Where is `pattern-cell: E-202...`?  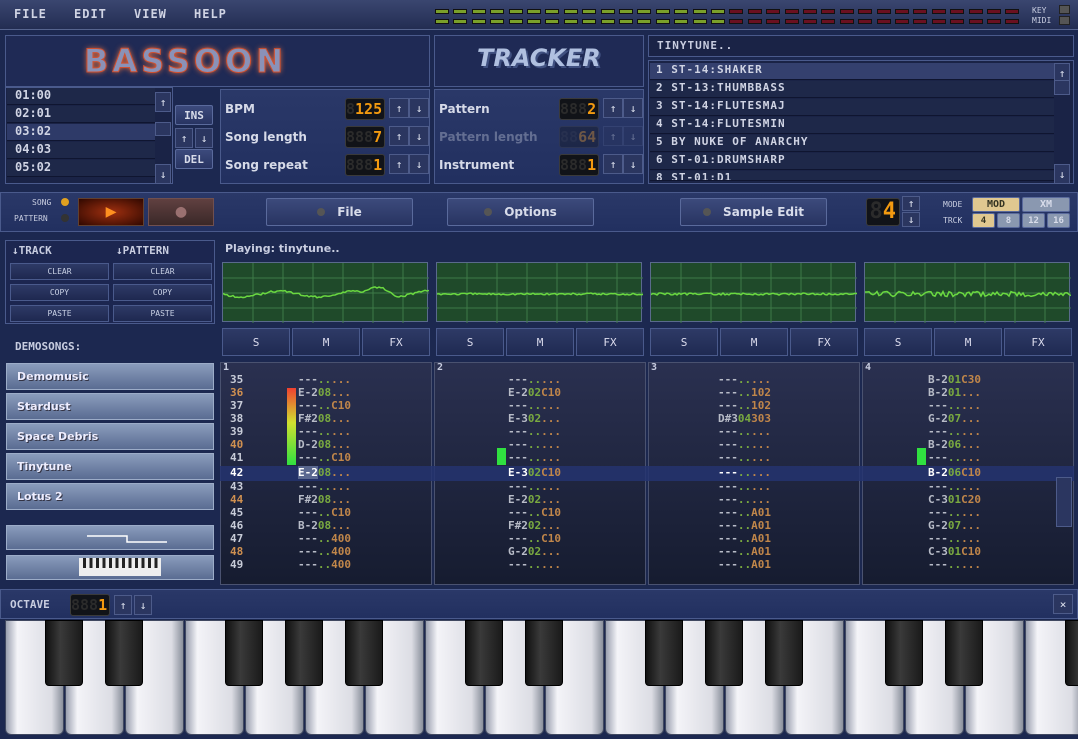
pattern-cell: E-202... is located at coordinates (534, 499).